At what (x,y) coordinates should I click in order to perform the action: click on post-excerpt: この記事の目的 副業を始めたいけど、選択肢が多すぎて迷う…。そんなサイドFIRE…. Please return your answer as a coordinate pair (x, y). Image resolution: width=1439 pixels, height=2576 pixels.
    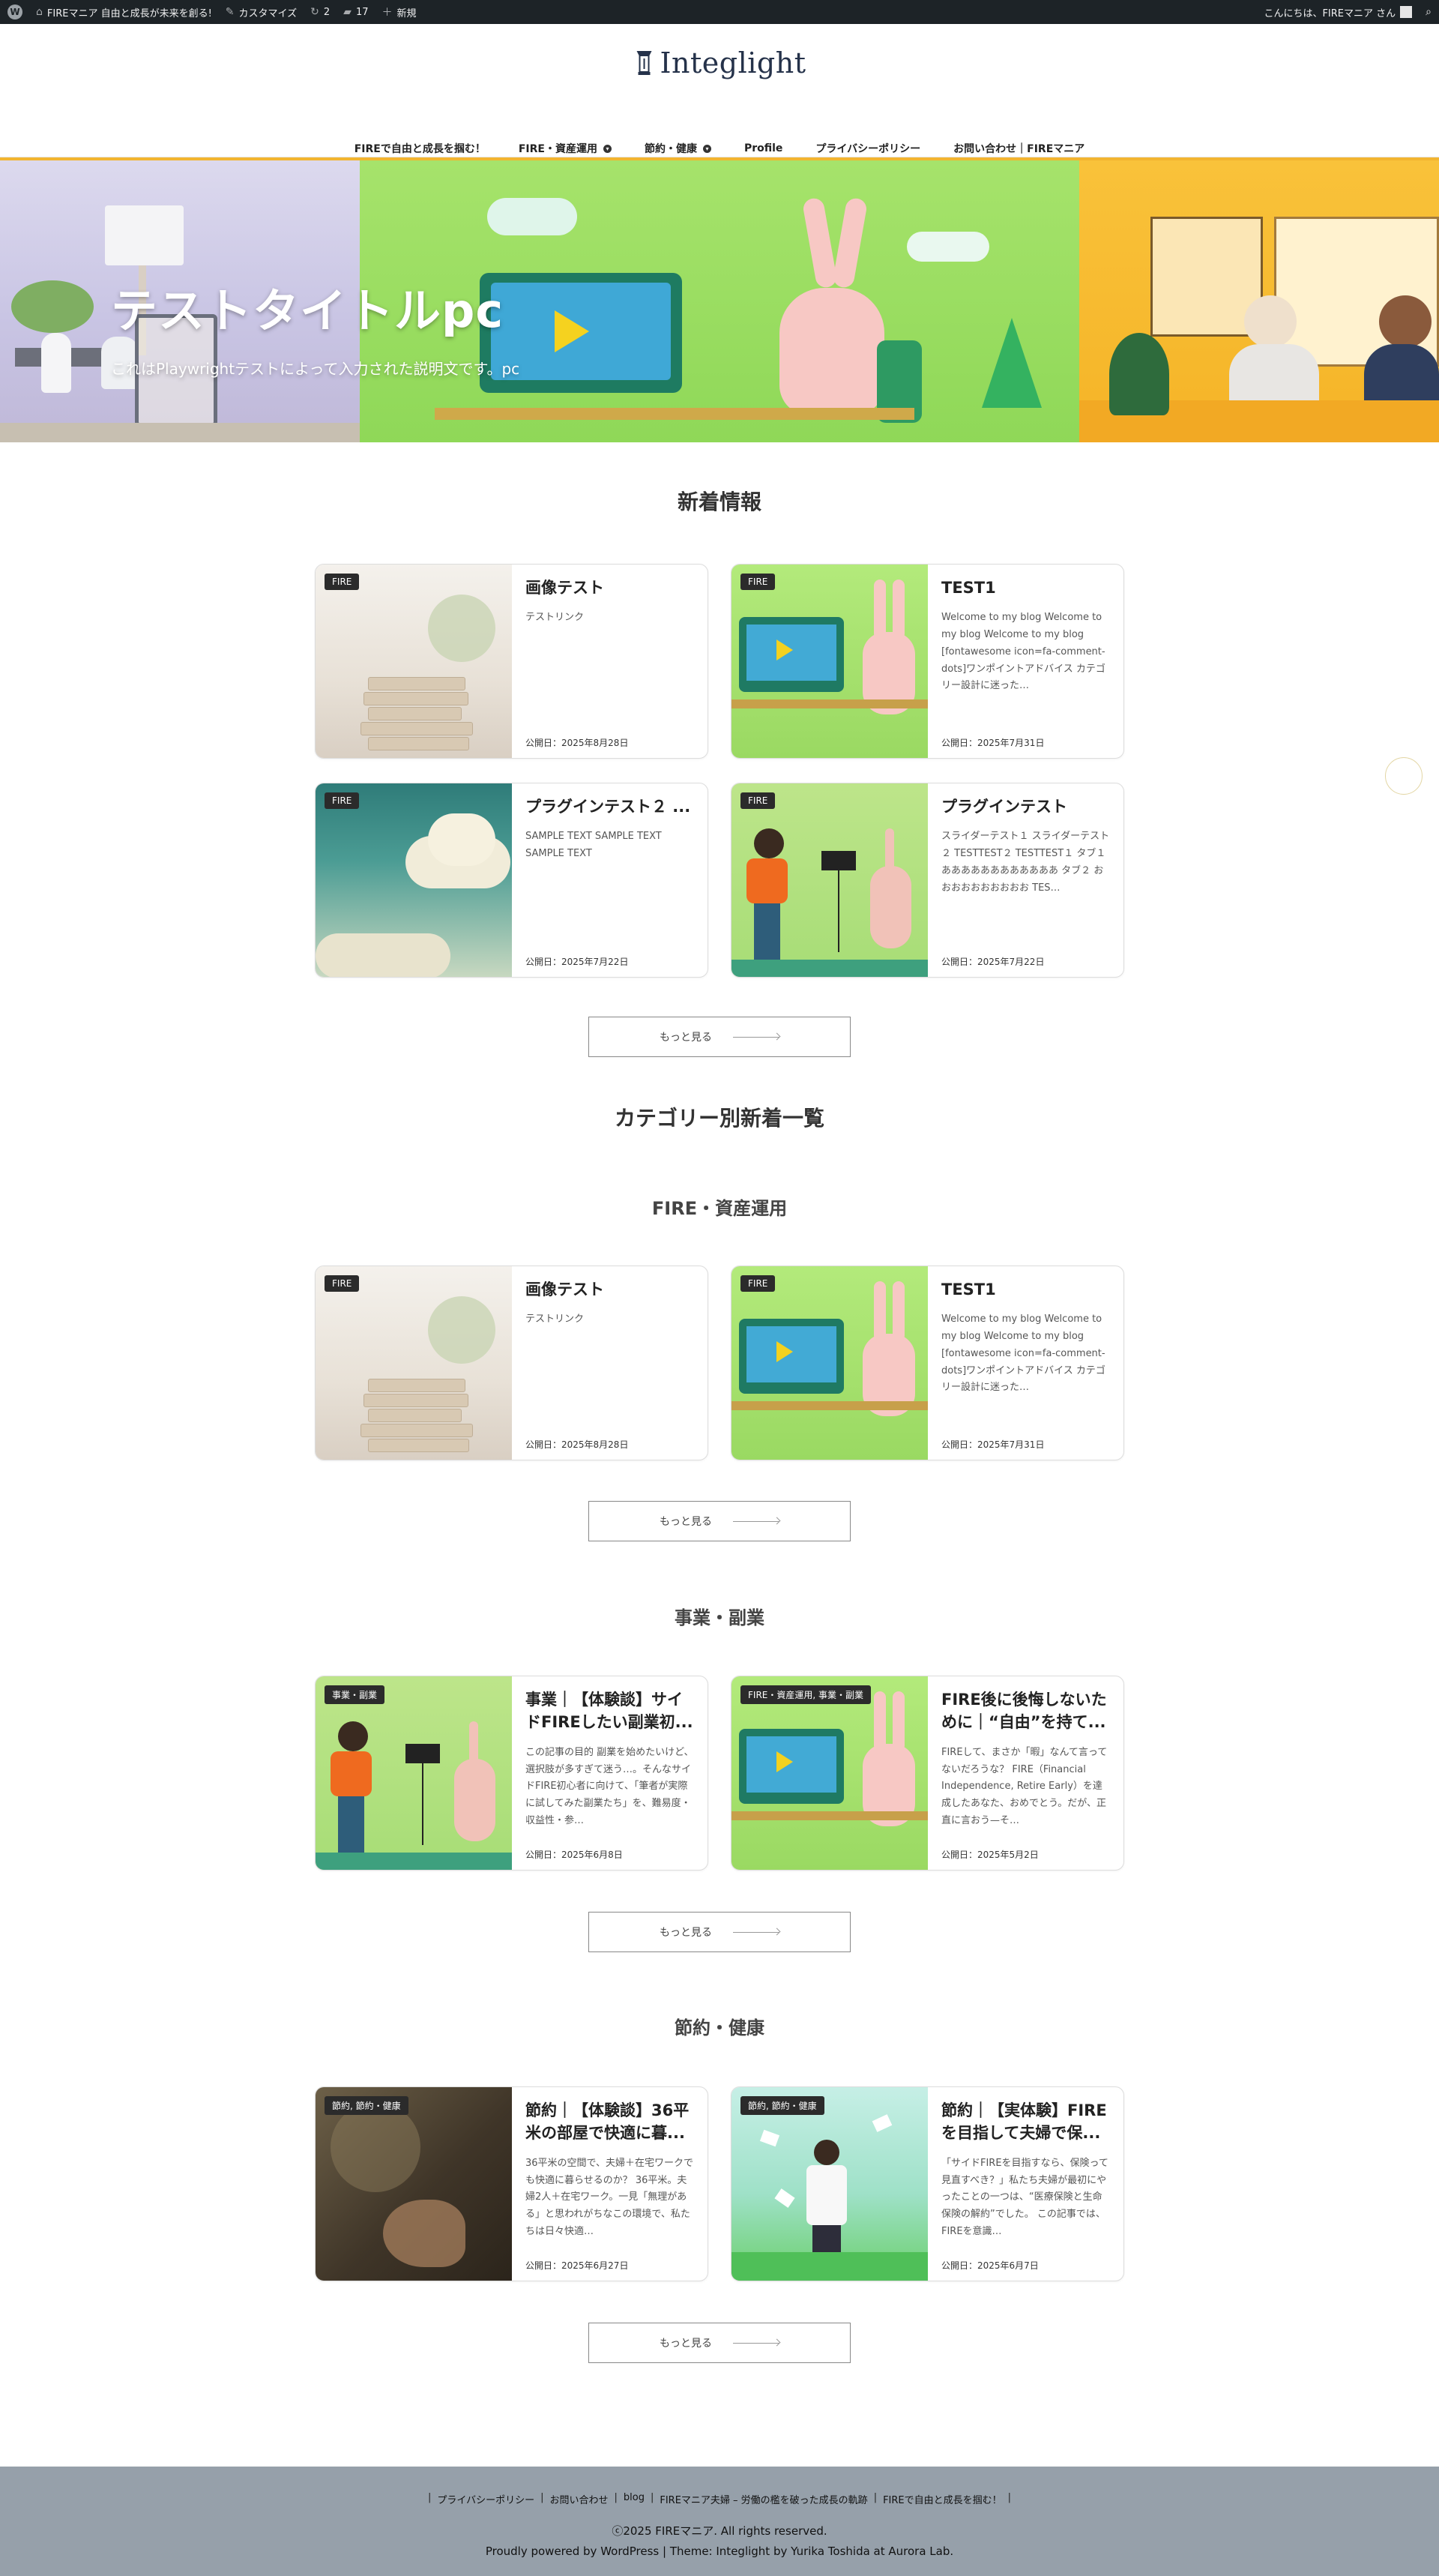
    Looking at the image, I should click on (609, 1786).